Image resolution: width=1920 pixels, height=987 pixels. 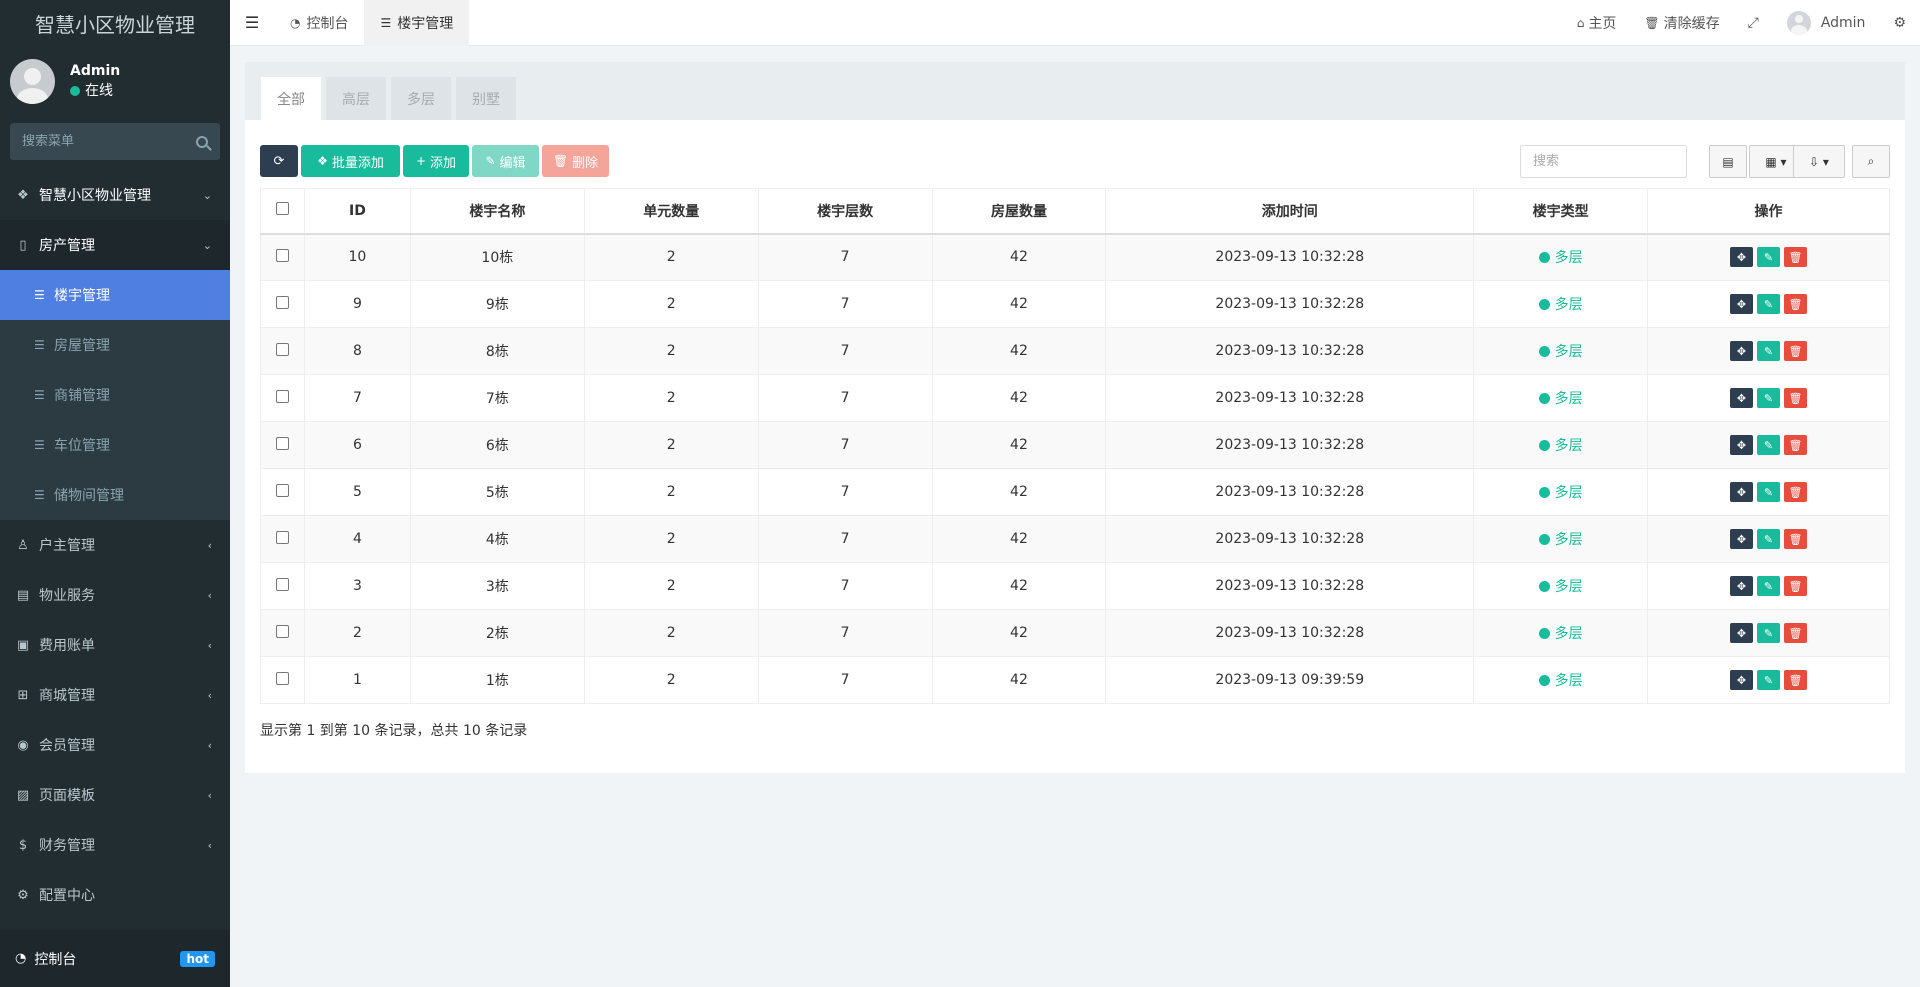 What do you see at coordinates (115, 845) in the screenshot?
I see `sidebar-item-finance: $ 财务管理 ‹` at bounding box center [115, 845].